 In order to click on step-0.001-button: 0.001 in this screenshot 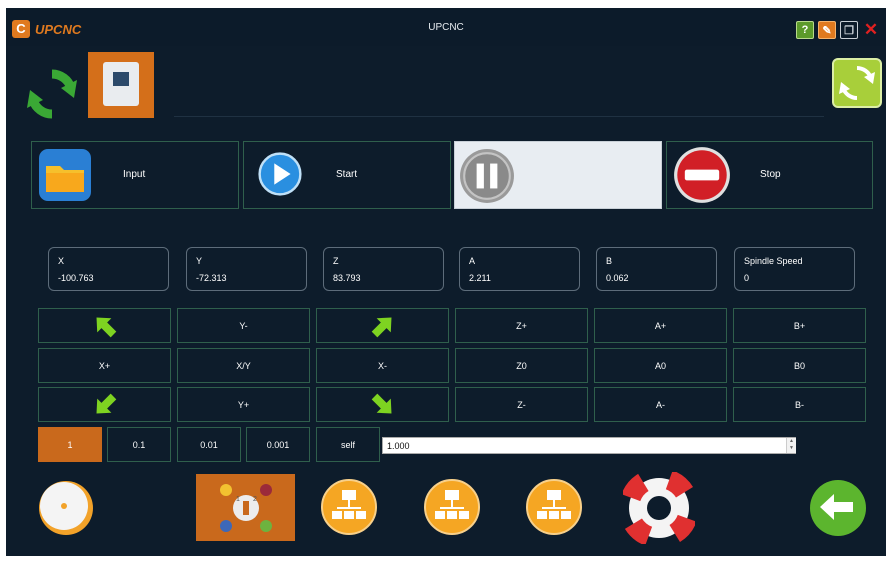, I will do `click(278, 444)`.